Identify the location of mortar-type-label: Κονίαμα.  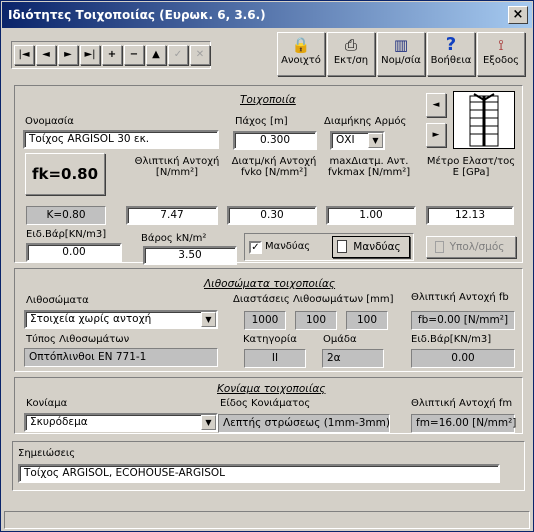
(47, 403).